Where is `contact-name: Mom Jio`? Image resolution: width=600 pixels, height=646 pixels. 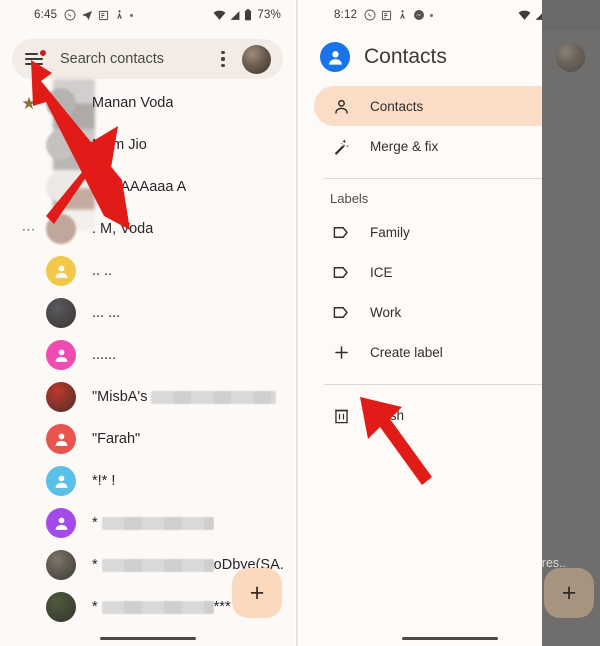
contact-name: Mom Jio is located at coordinates (119, 145).